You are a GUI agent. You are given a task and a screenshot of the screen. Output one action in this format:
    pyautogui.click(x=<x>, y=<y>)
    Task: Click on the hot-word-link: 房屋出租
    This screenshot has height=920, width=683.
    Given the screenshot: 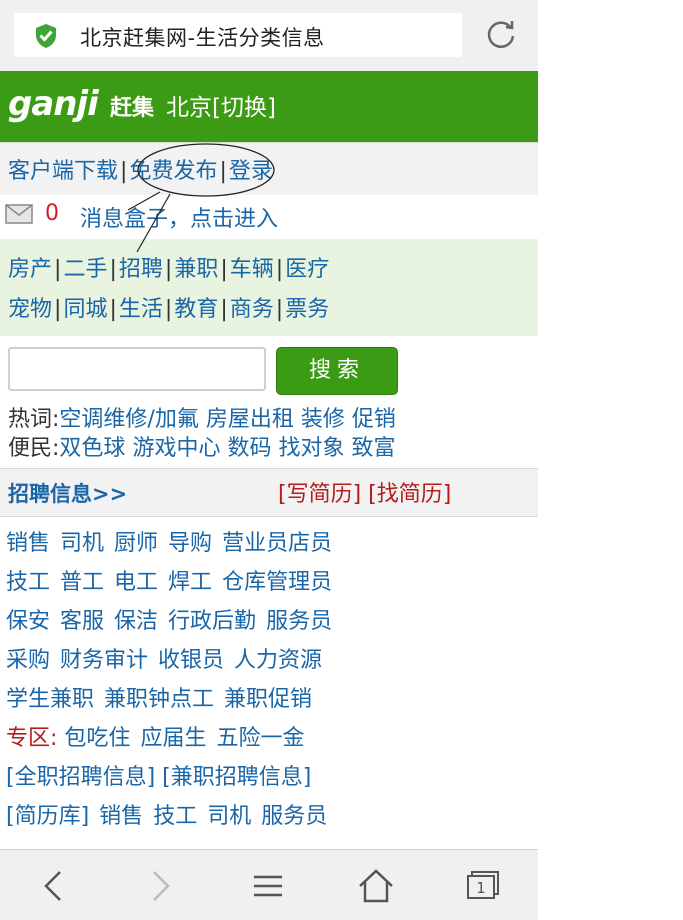 What is the action you would take?
    pyautogui.click(x=250, y=419)
    